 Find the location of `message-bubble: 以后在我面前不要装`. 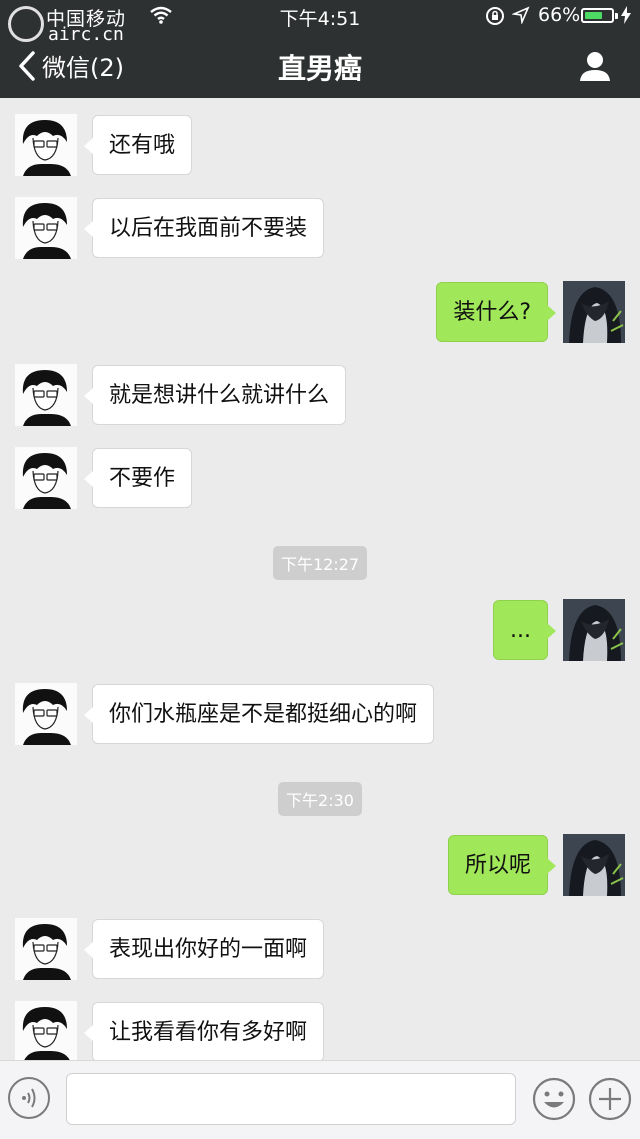

message-bubble: 以后在我面前不要装 is located at coordinates (204, 228).